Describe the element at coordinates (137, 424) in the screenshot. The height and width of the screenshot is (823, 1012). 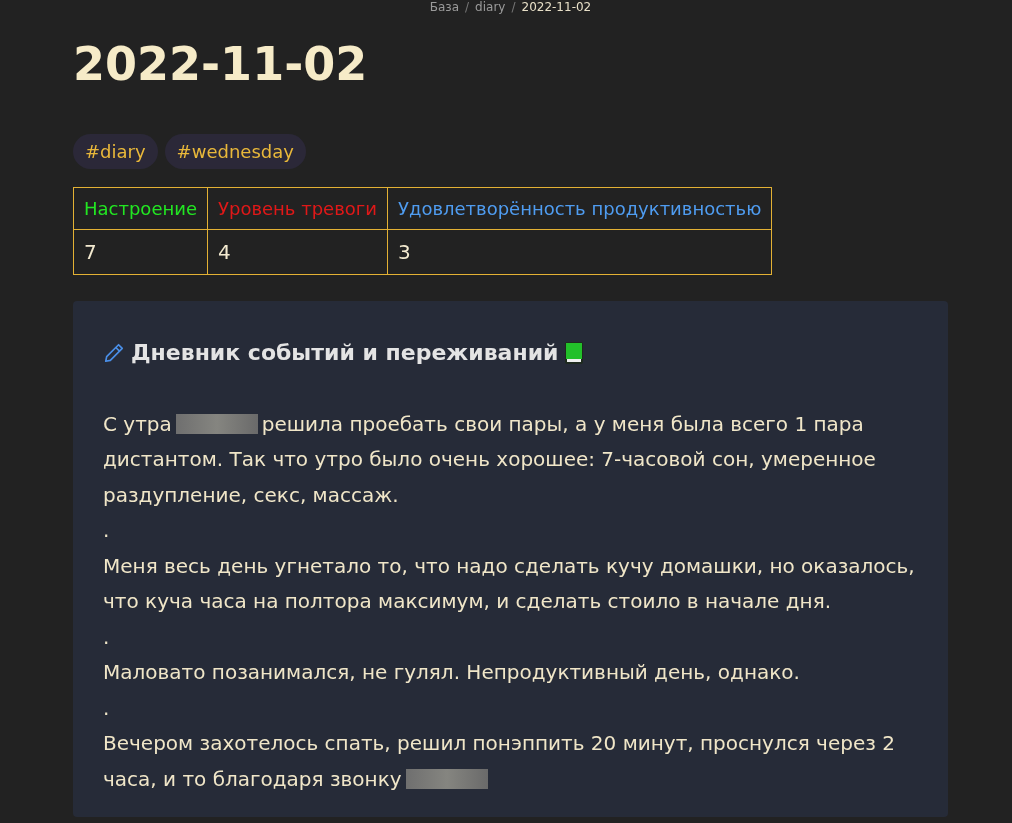
I see `paragraph-text: С утра` at that location.